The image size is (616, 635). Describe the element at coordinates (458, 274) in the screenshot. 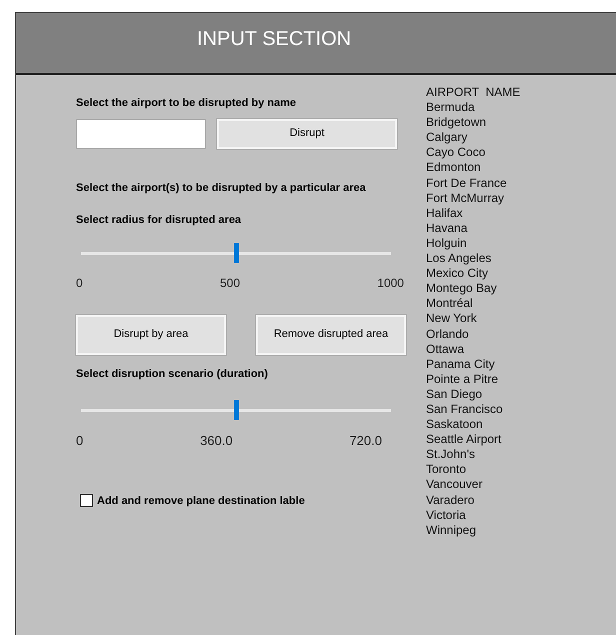

I see `airport-name: Mexico City` at that location.